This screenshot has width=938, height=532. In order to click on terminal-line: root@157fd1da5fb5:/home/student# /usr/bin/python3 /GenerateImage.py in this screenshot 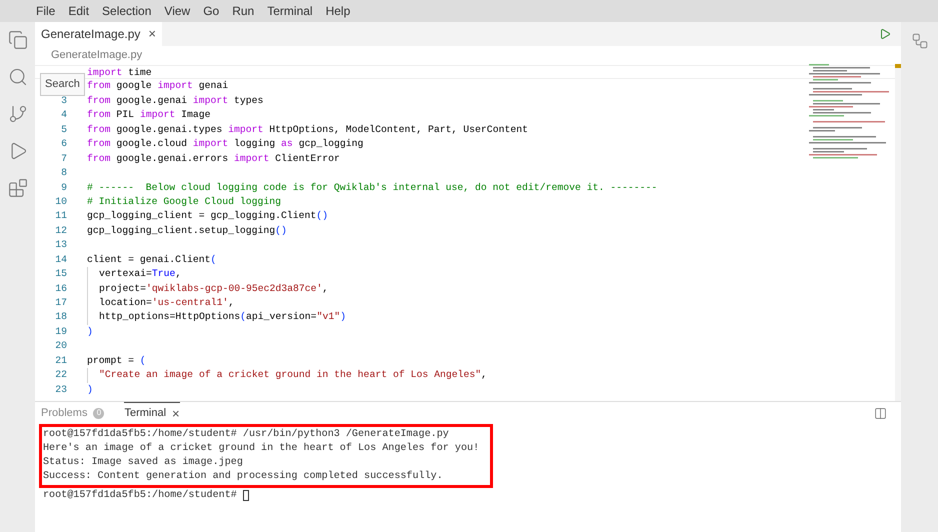, I will do `click(246, 435)`.